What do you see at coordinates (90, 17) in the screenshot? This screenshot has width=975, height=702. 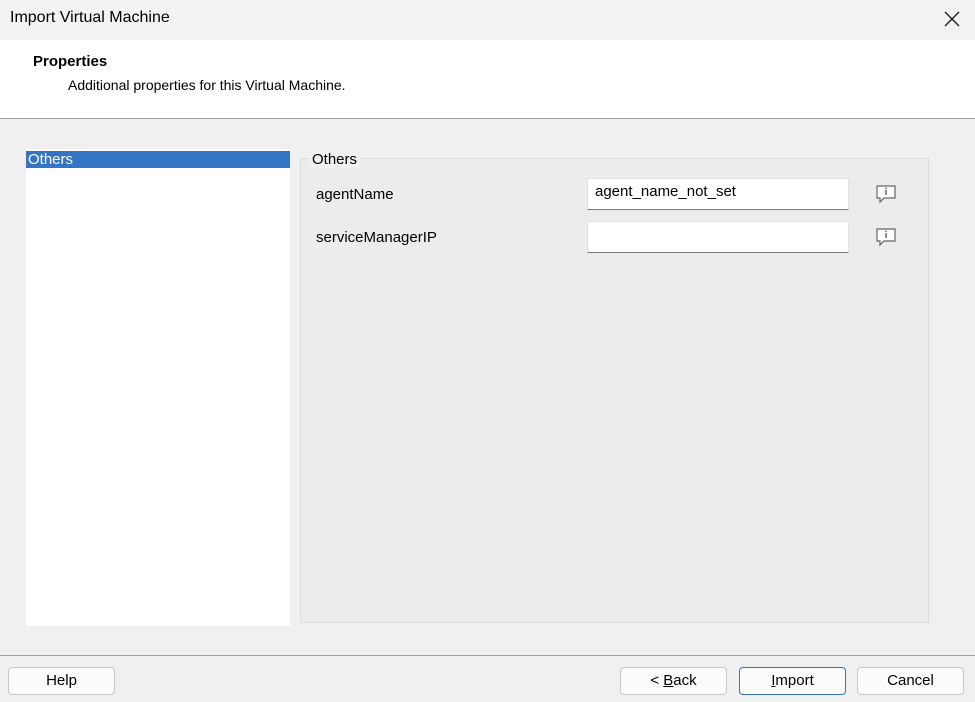 I see `window-title: Import Virtual Machine` at bounding box center [90, 17].